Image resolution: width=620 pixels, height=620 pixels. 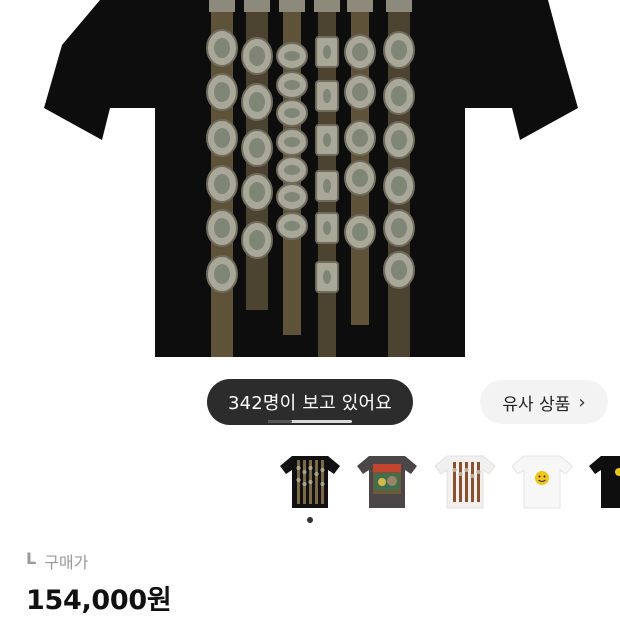 I want to click on size-label: L, so click(x=31, y=558).